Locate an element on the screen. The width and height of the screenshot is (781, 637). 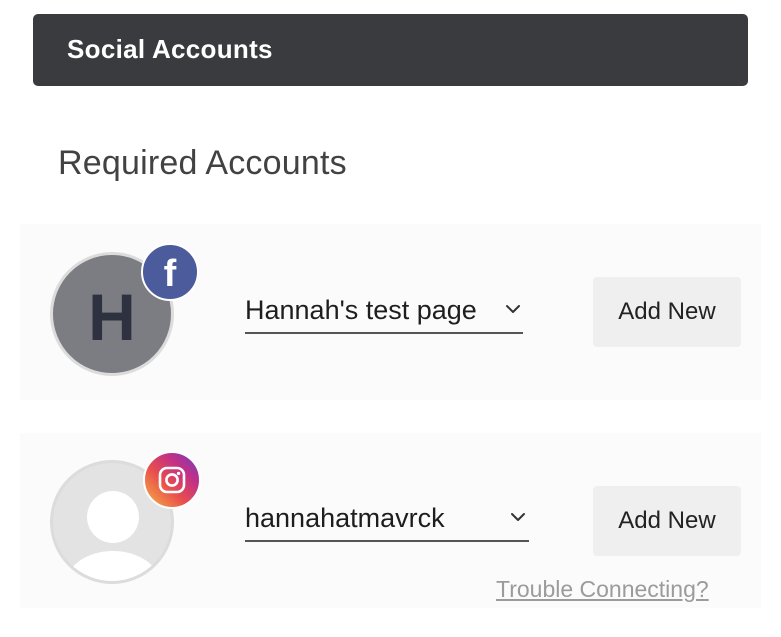
silhouette-head is located at coordinates (113, 517).